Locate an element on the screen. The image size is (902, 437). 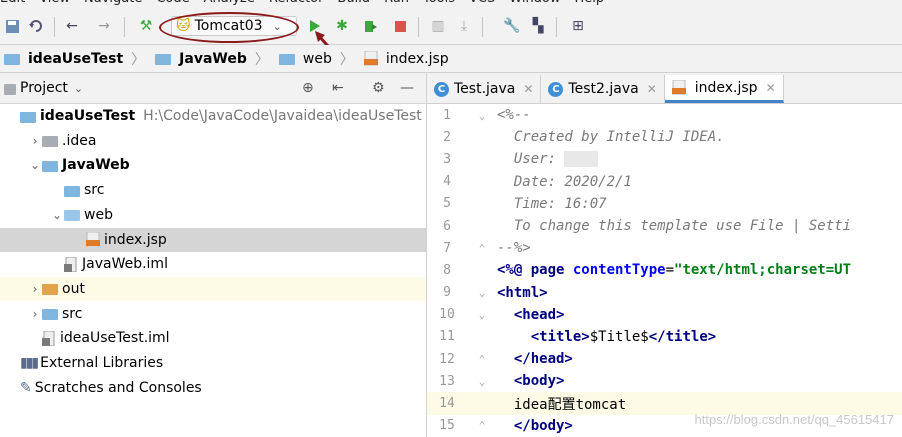
sync-icon is located at coordinates (36, 26).